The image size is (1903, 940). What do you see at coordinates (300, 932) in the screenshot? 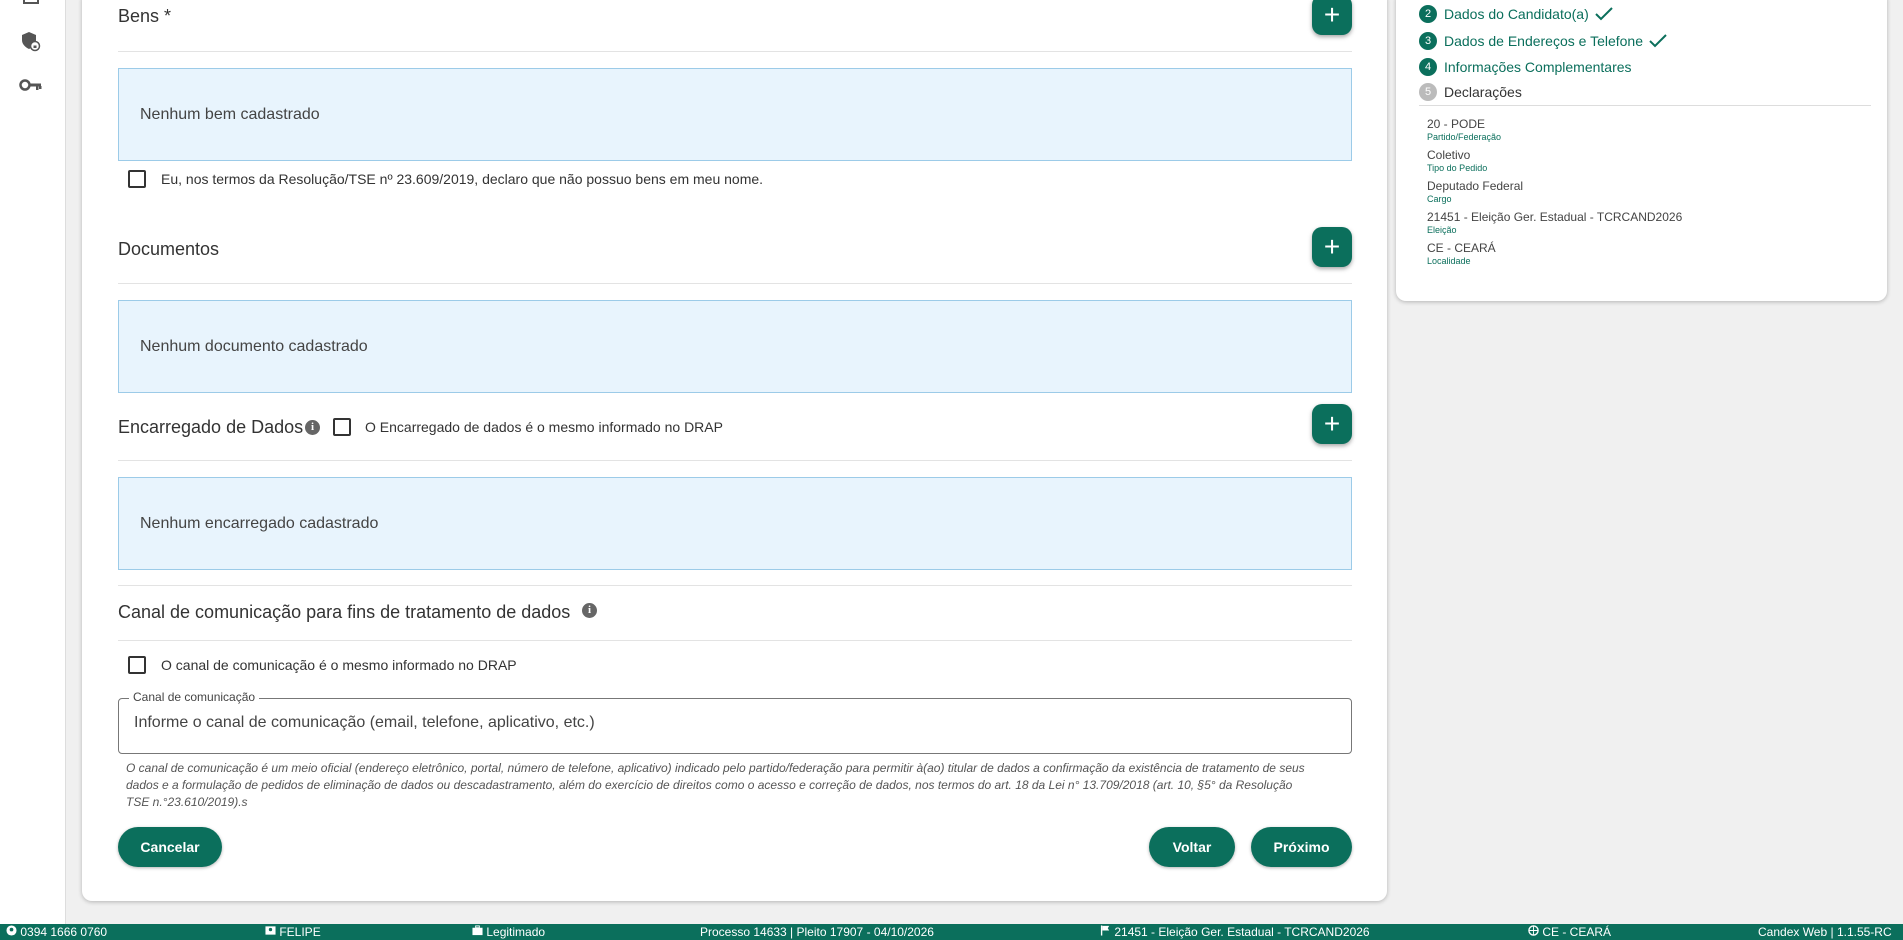
I see `footer-user-name-text: FELIPE` at bounding box center [300, 932].